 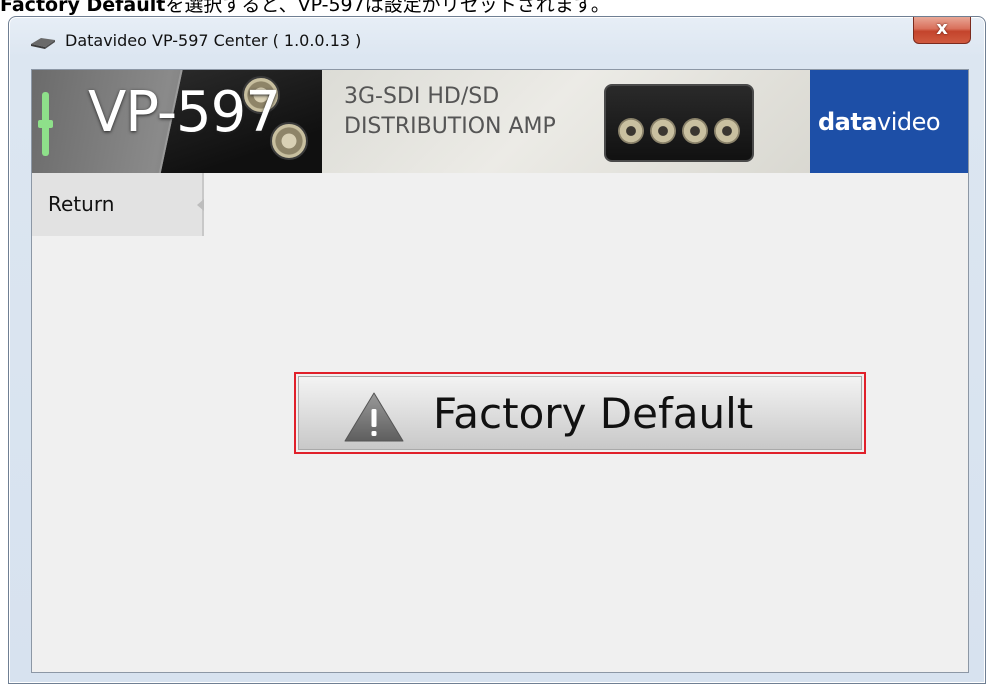 I want to click on sidebar: Return, so click(x=118, y=204).